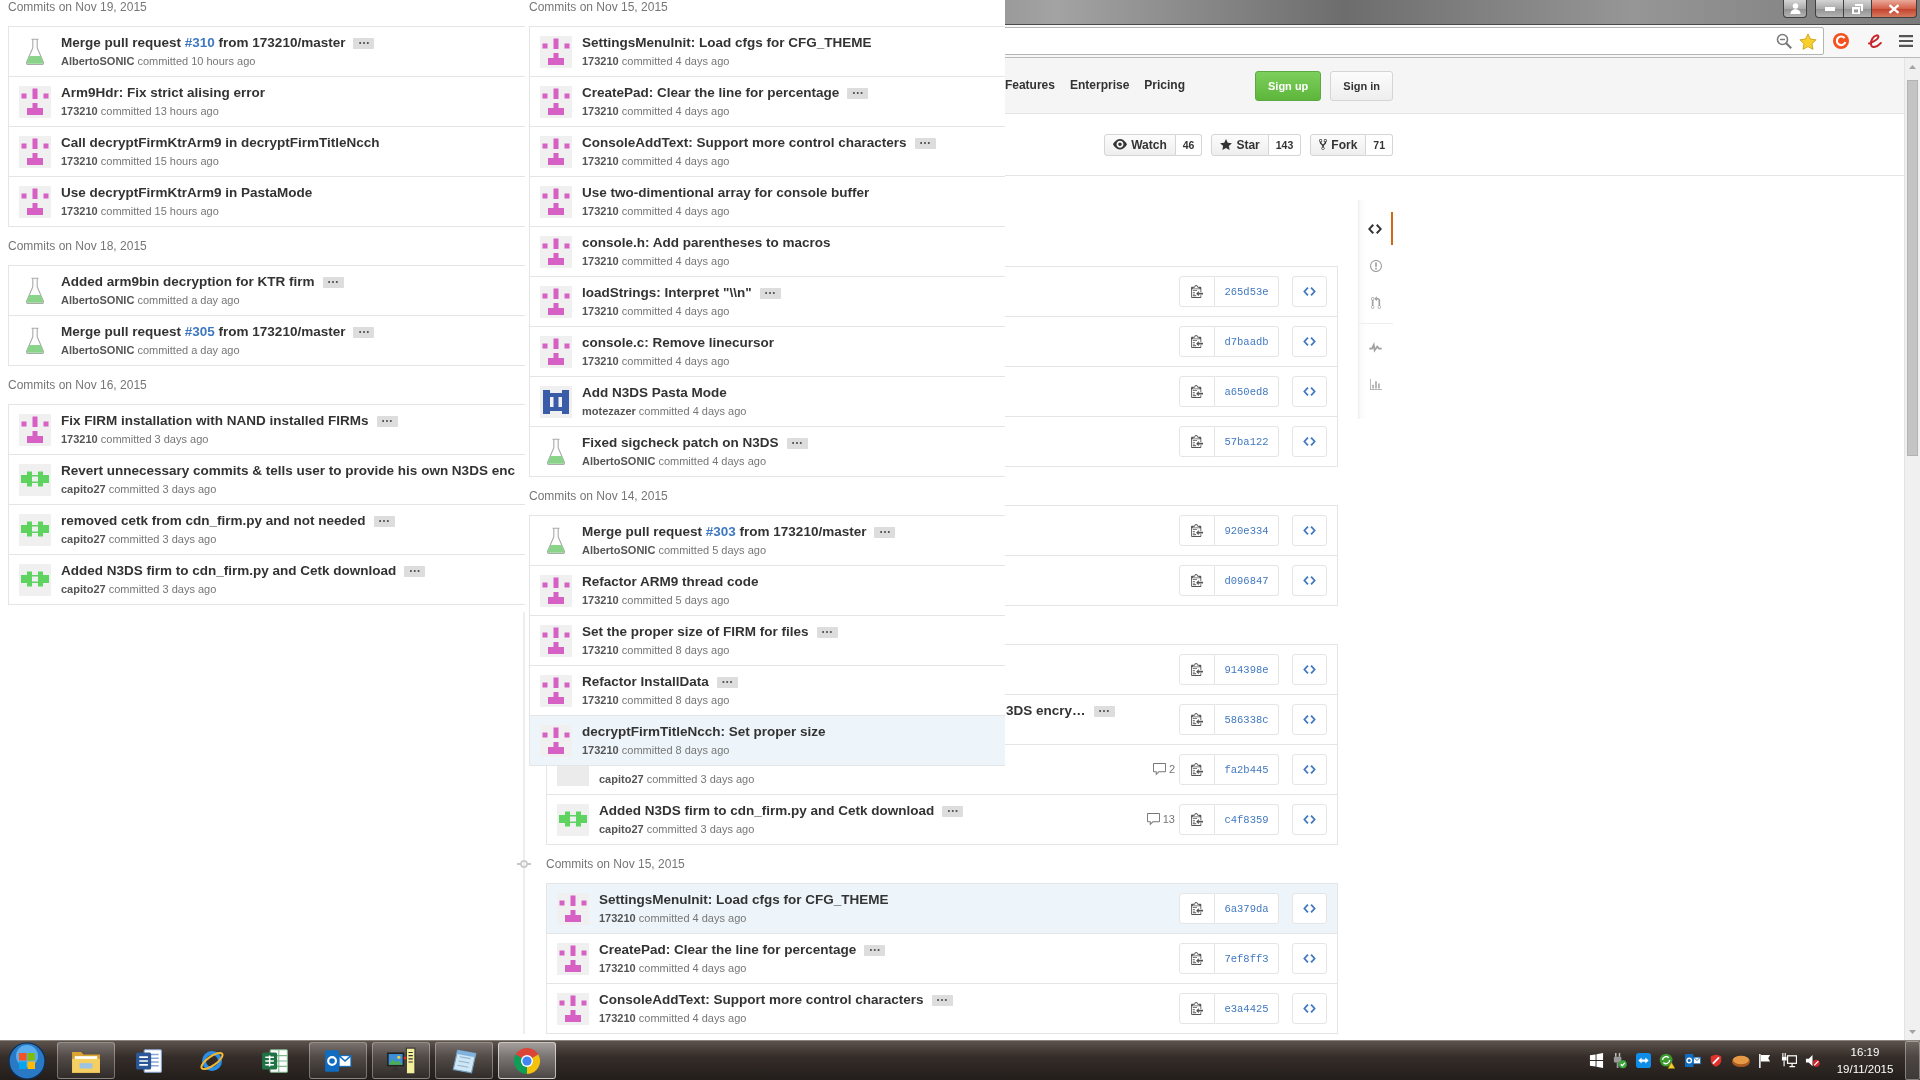 This screenshot has width=1920, height=1080. I want to click on comments-link: 13, so click(1160, 819).